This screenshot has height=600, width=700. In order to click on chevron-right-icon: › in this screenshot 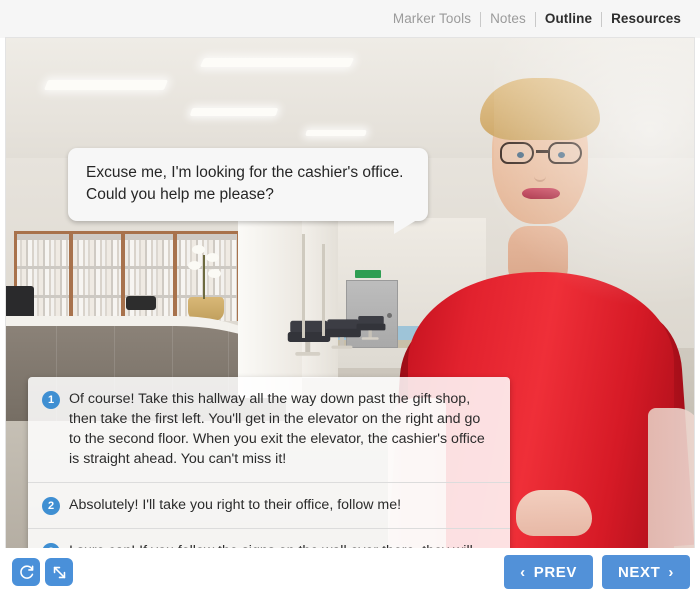, I will do `click(671, 572)`.